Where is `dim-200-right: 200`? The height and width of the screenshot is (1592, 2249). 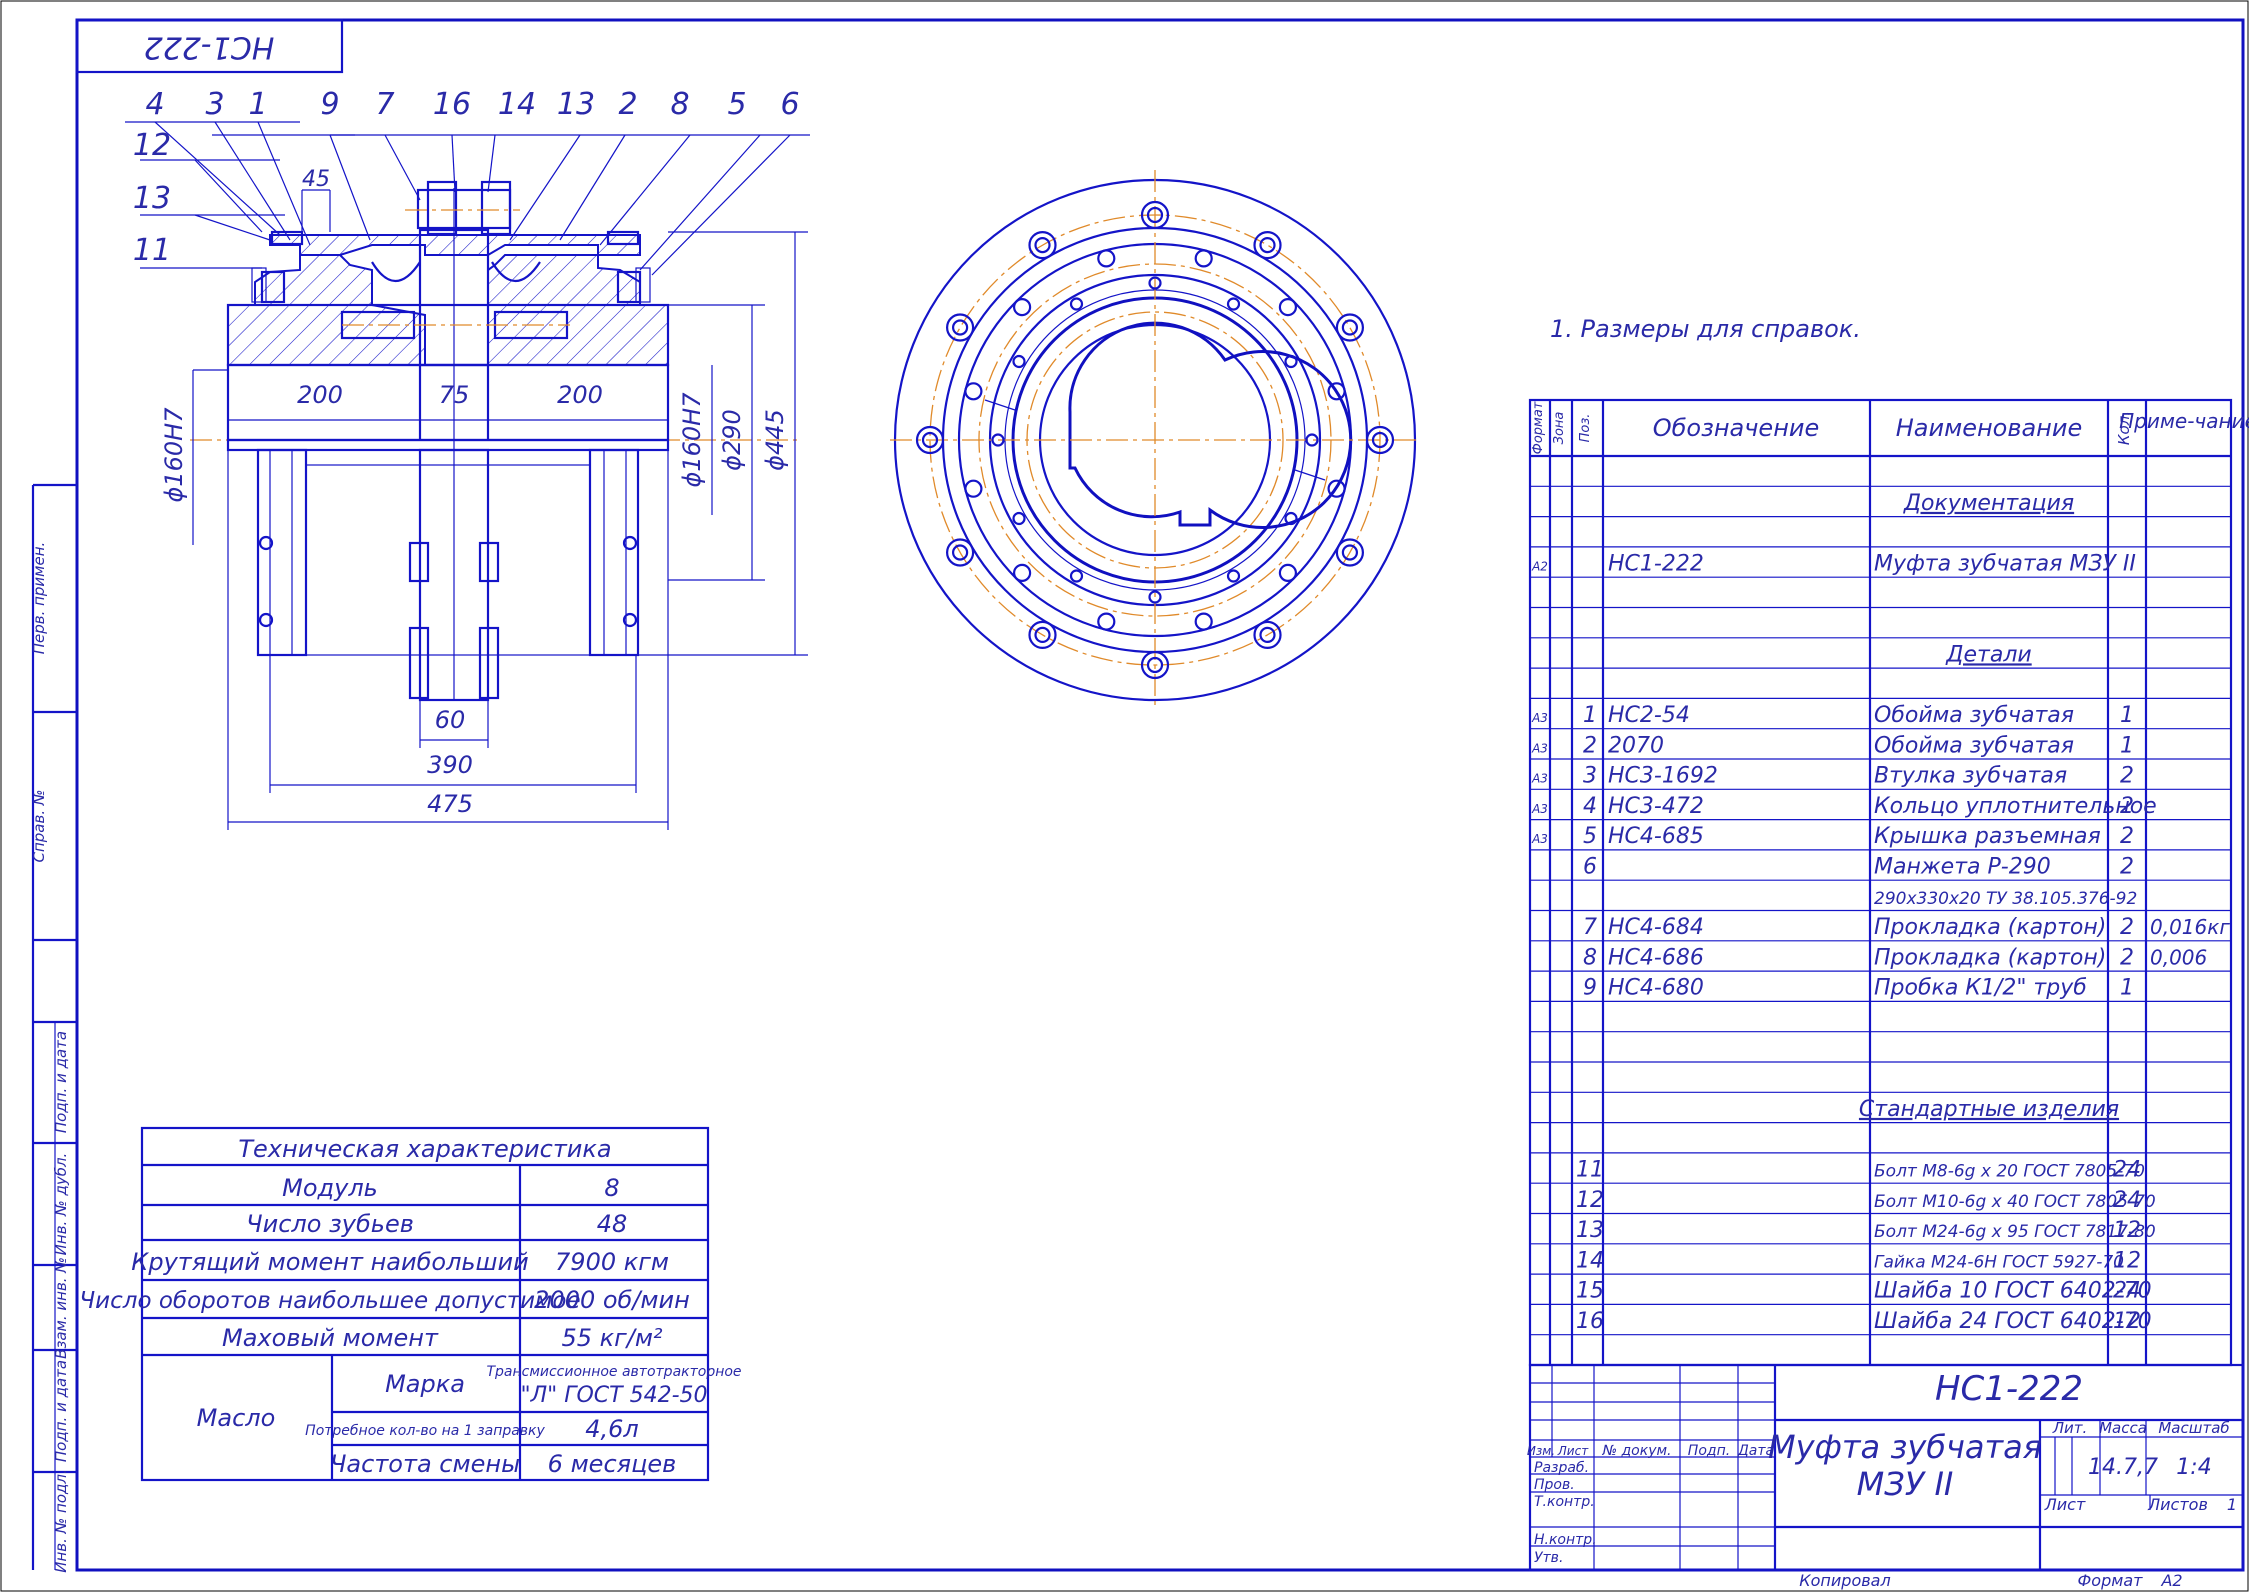 dim-200-right: 200 is located at coordinates (580, 395).